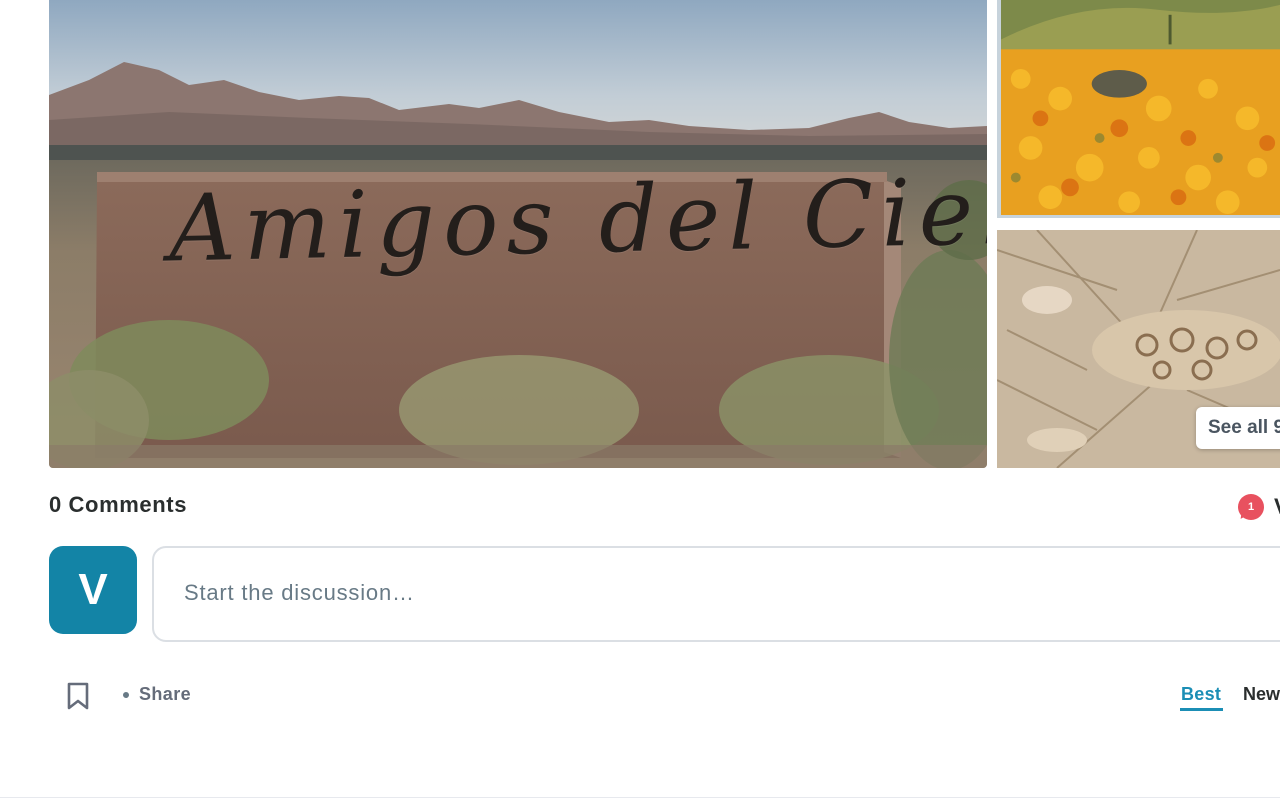  What do you see at coordinates (165, 694) in the screenshot?
I see `share-button: Share` at bounding box center [165, 694].